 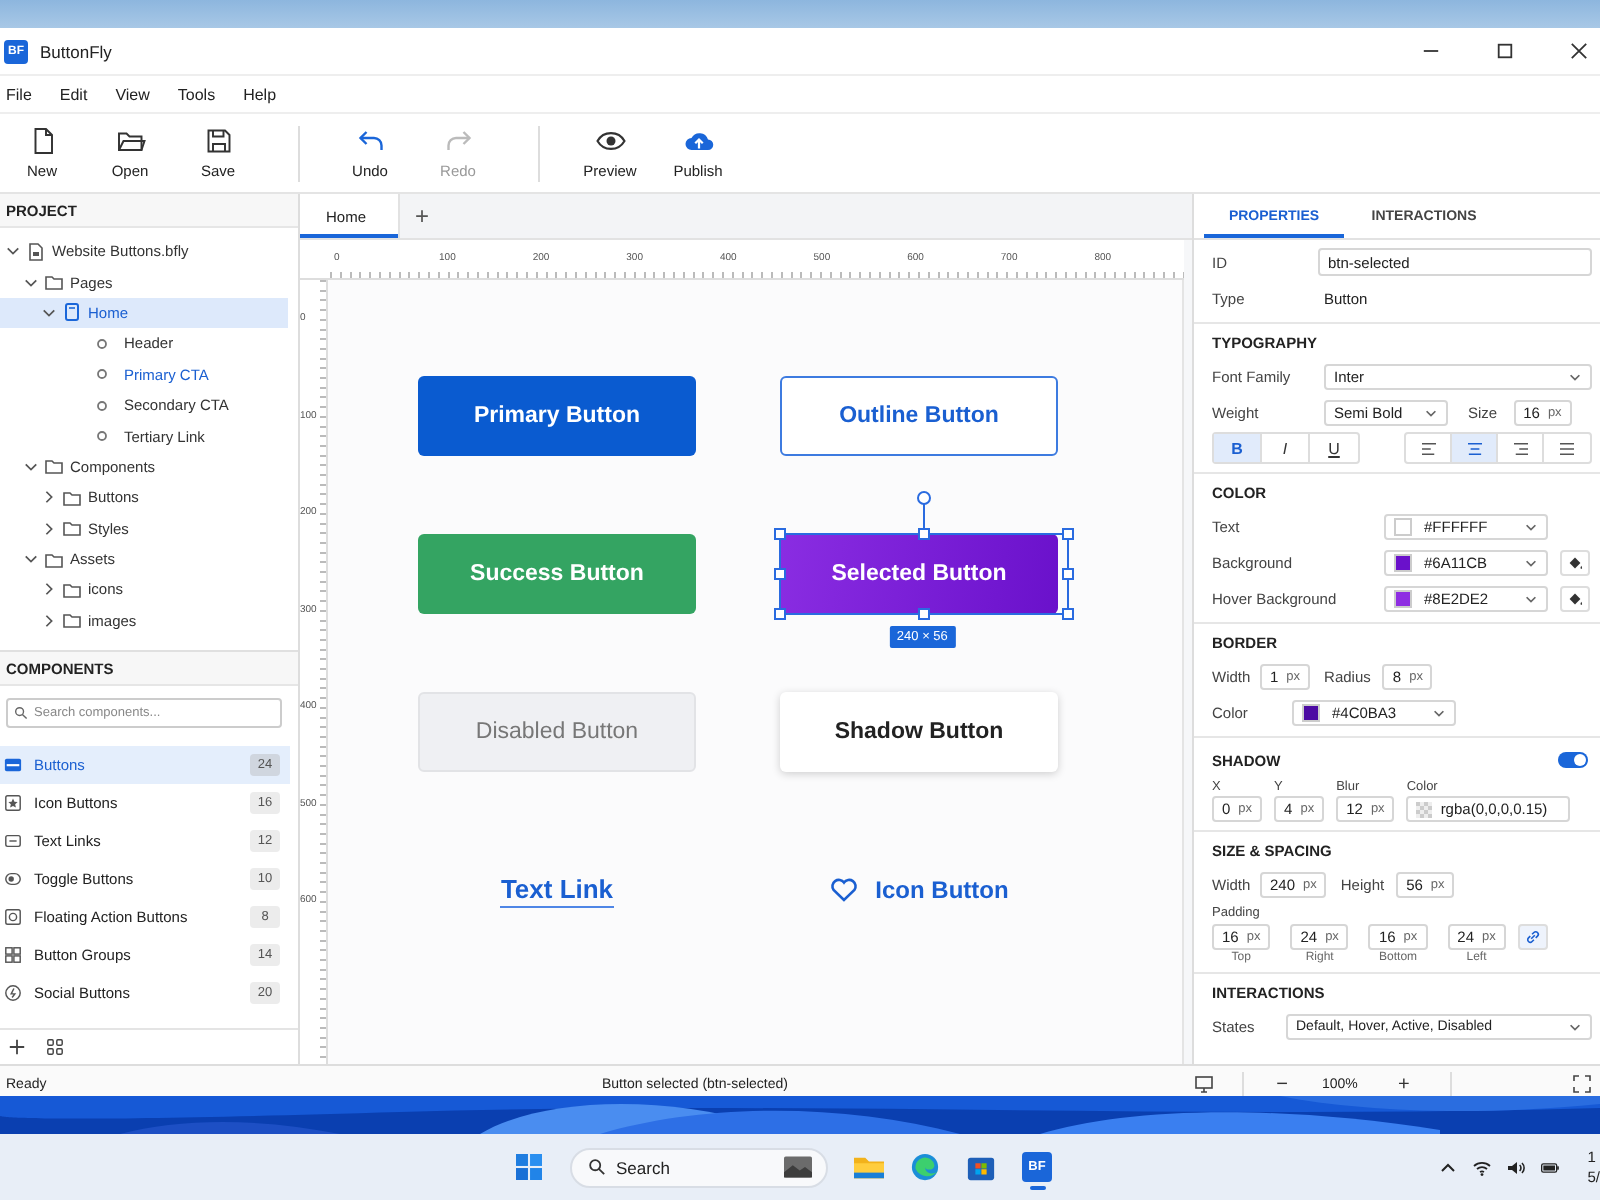 What do you see at coordinates (843, 890) in the screenshot?
I see `heart-icon` at bounding box center [843, 890].